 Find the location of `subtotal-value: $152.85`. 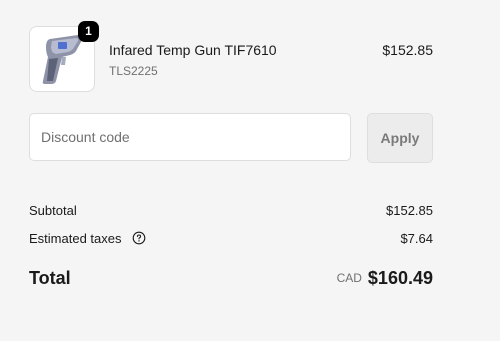

subtotal-value: $152.85 is located at coordinates (409, 210).